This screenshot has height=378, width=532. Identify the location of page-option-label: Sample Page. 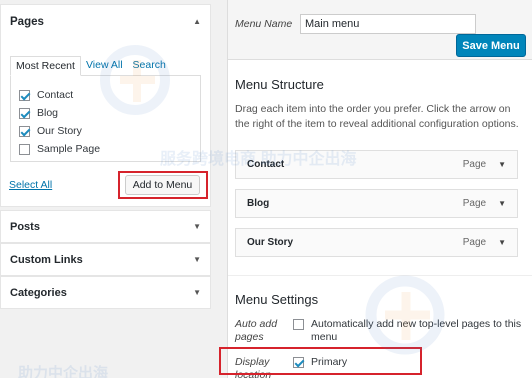
(69, 149).